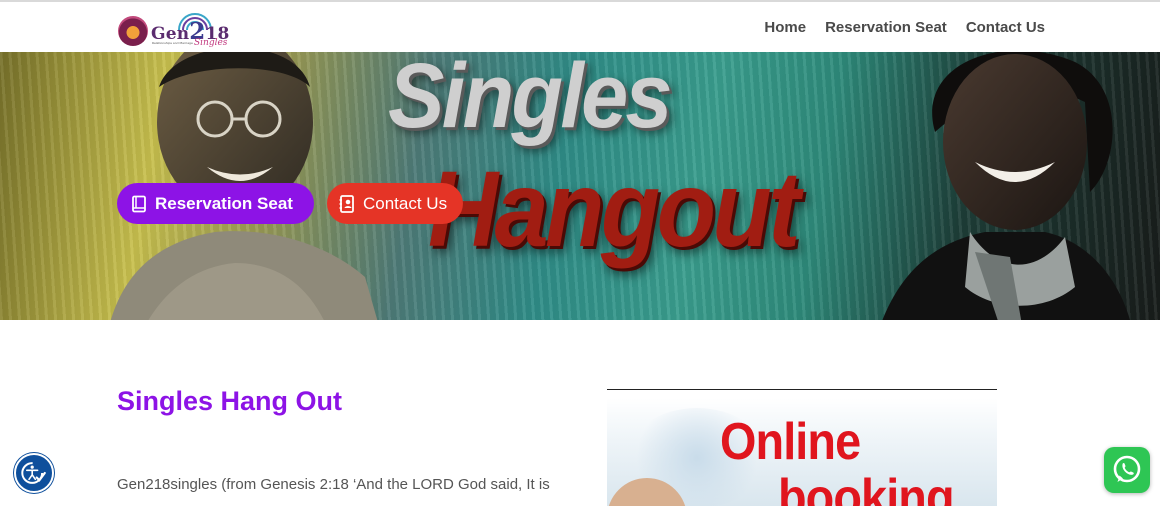 This screenshot has width=1160, height=506. I want to click on logo-script-text: Singles, so click(211, 43).